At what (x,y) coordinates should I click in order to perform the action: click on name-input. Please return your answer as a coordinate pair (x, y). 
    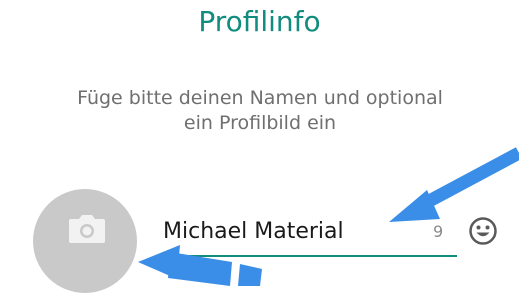
    Looking at the image, I should click on (278, 231).